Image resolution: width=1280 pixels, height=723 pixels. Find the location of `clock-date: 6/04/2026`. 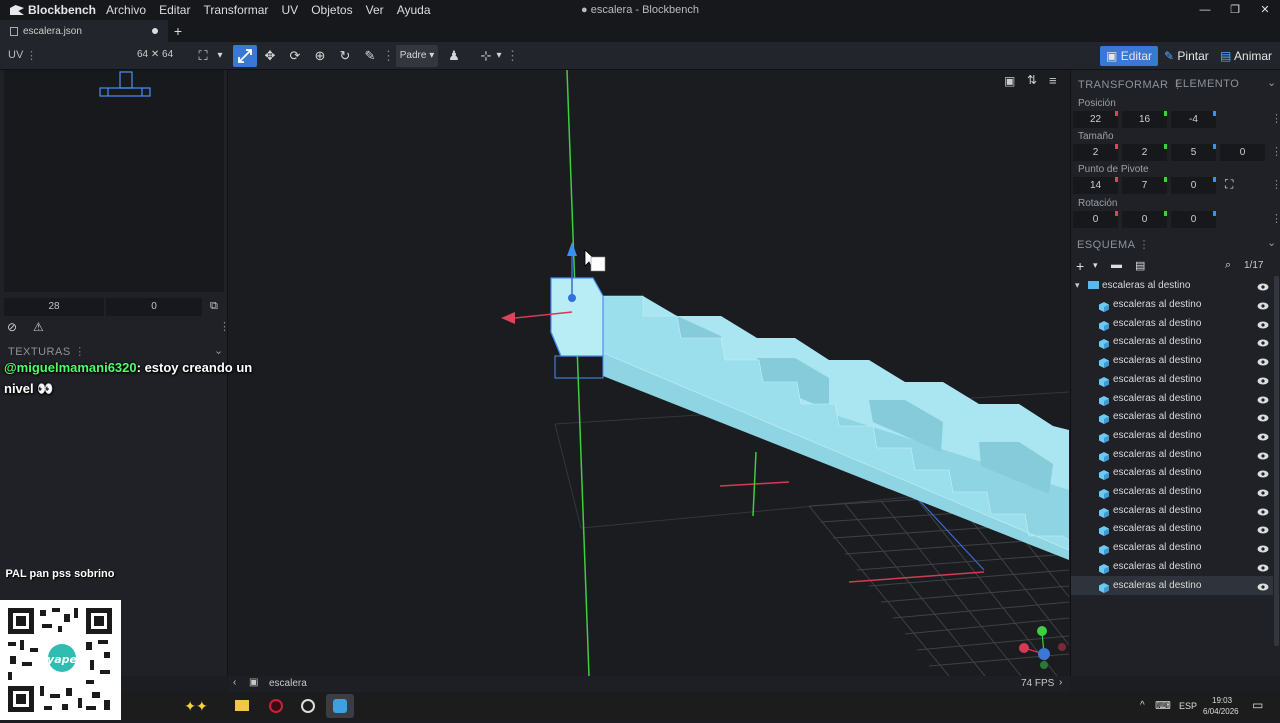

clock-date: 6/04/2026 is located at coordinates (1221, 711).